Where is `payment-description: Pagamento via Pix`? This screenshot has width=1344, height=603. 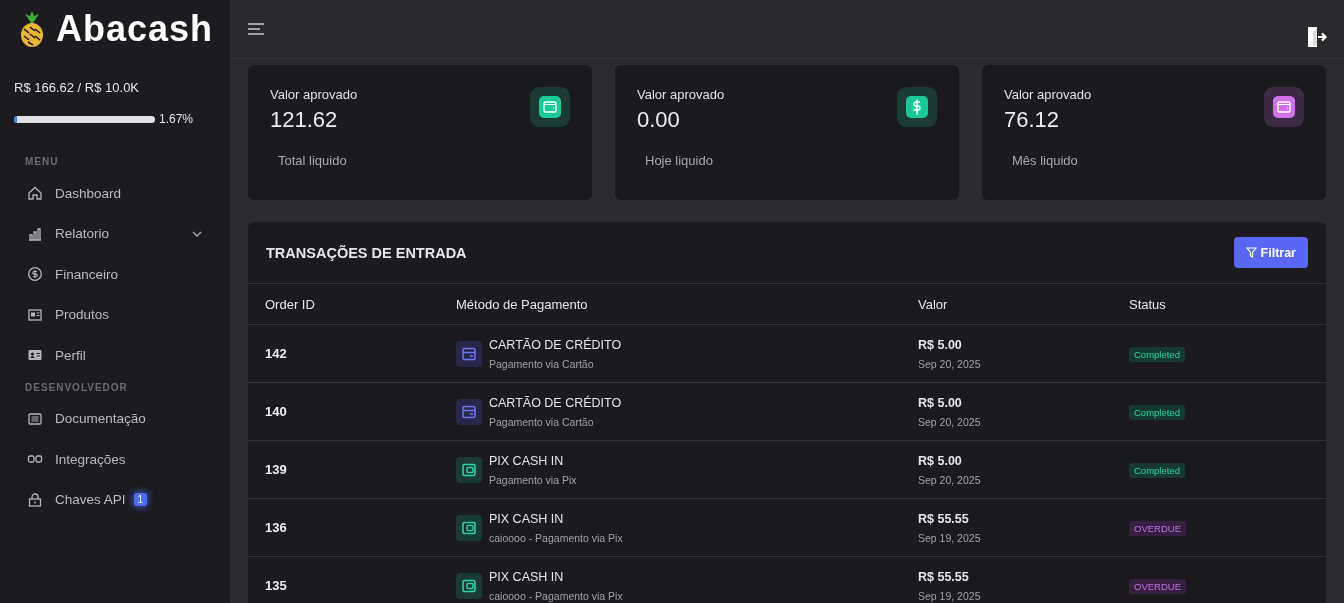
payment-description: Pagamento via Pix is located at coordinates (533, 479).